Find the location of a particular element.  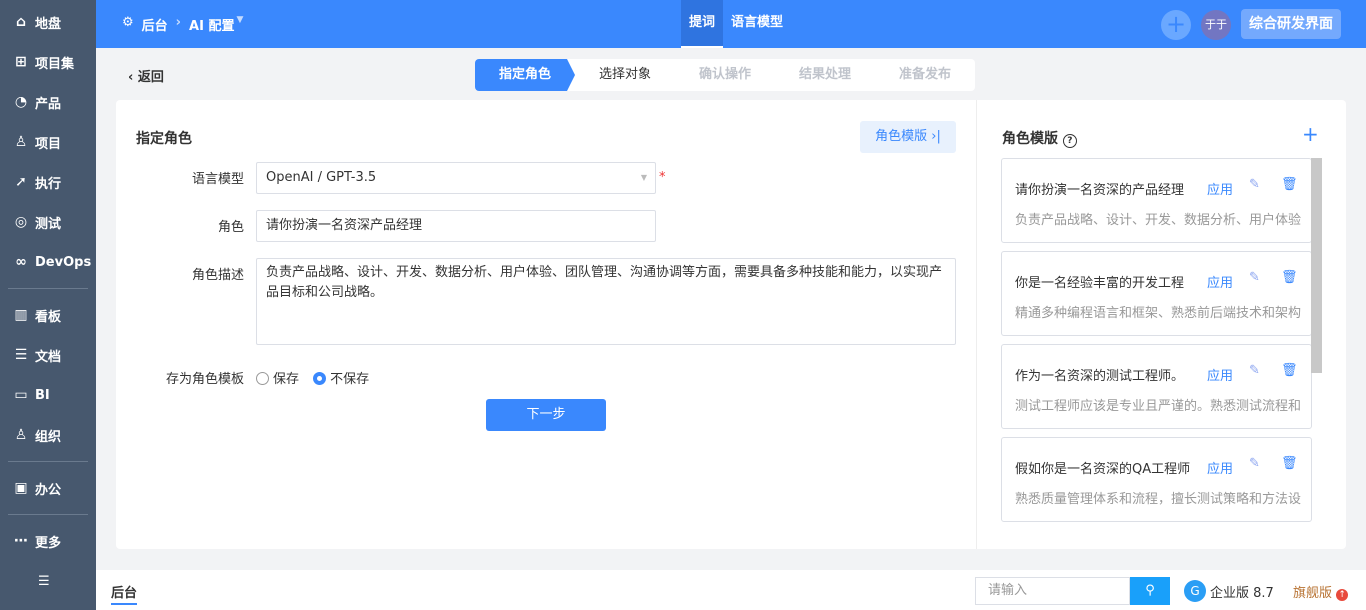

desc-label: 角色描述 is located at coordinates (217, 275).